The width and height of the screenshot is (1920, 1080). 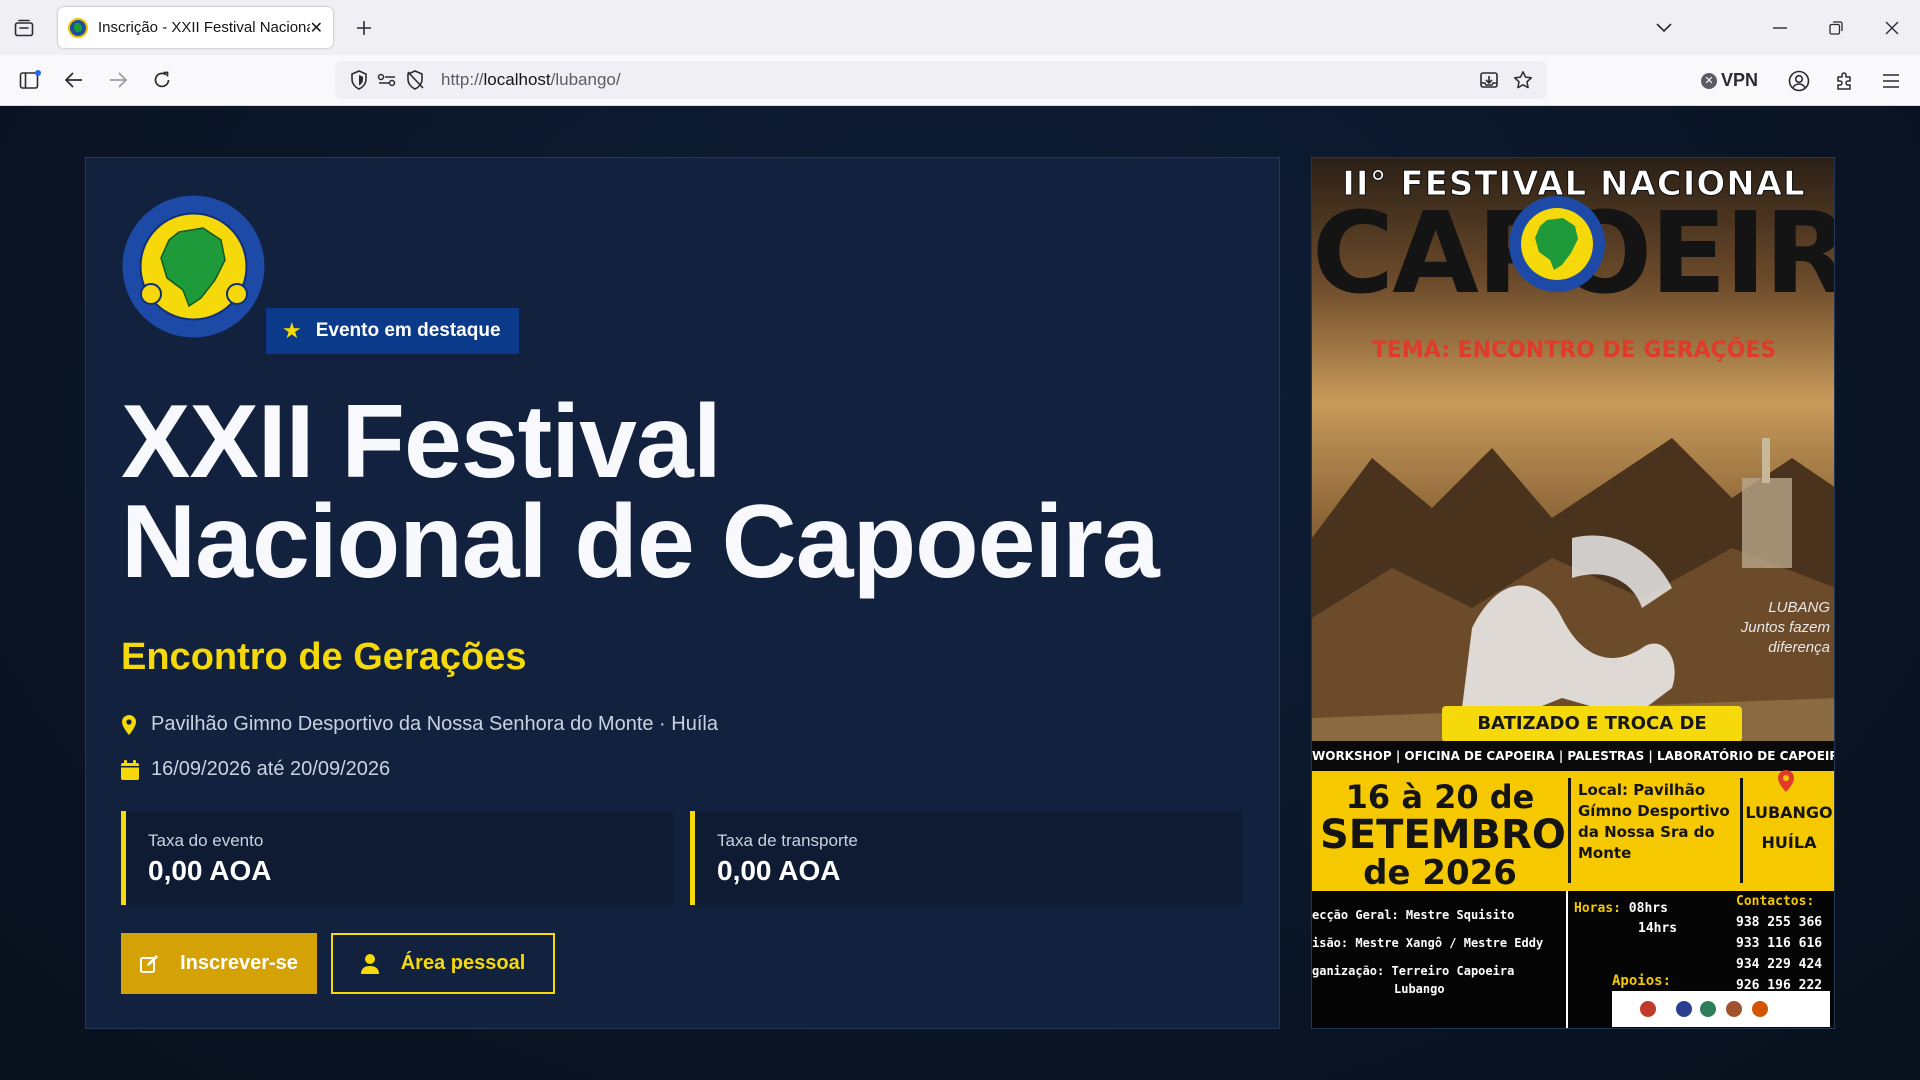 I want to click on puzzle-piece-icon, so click(x=1844, y=80).